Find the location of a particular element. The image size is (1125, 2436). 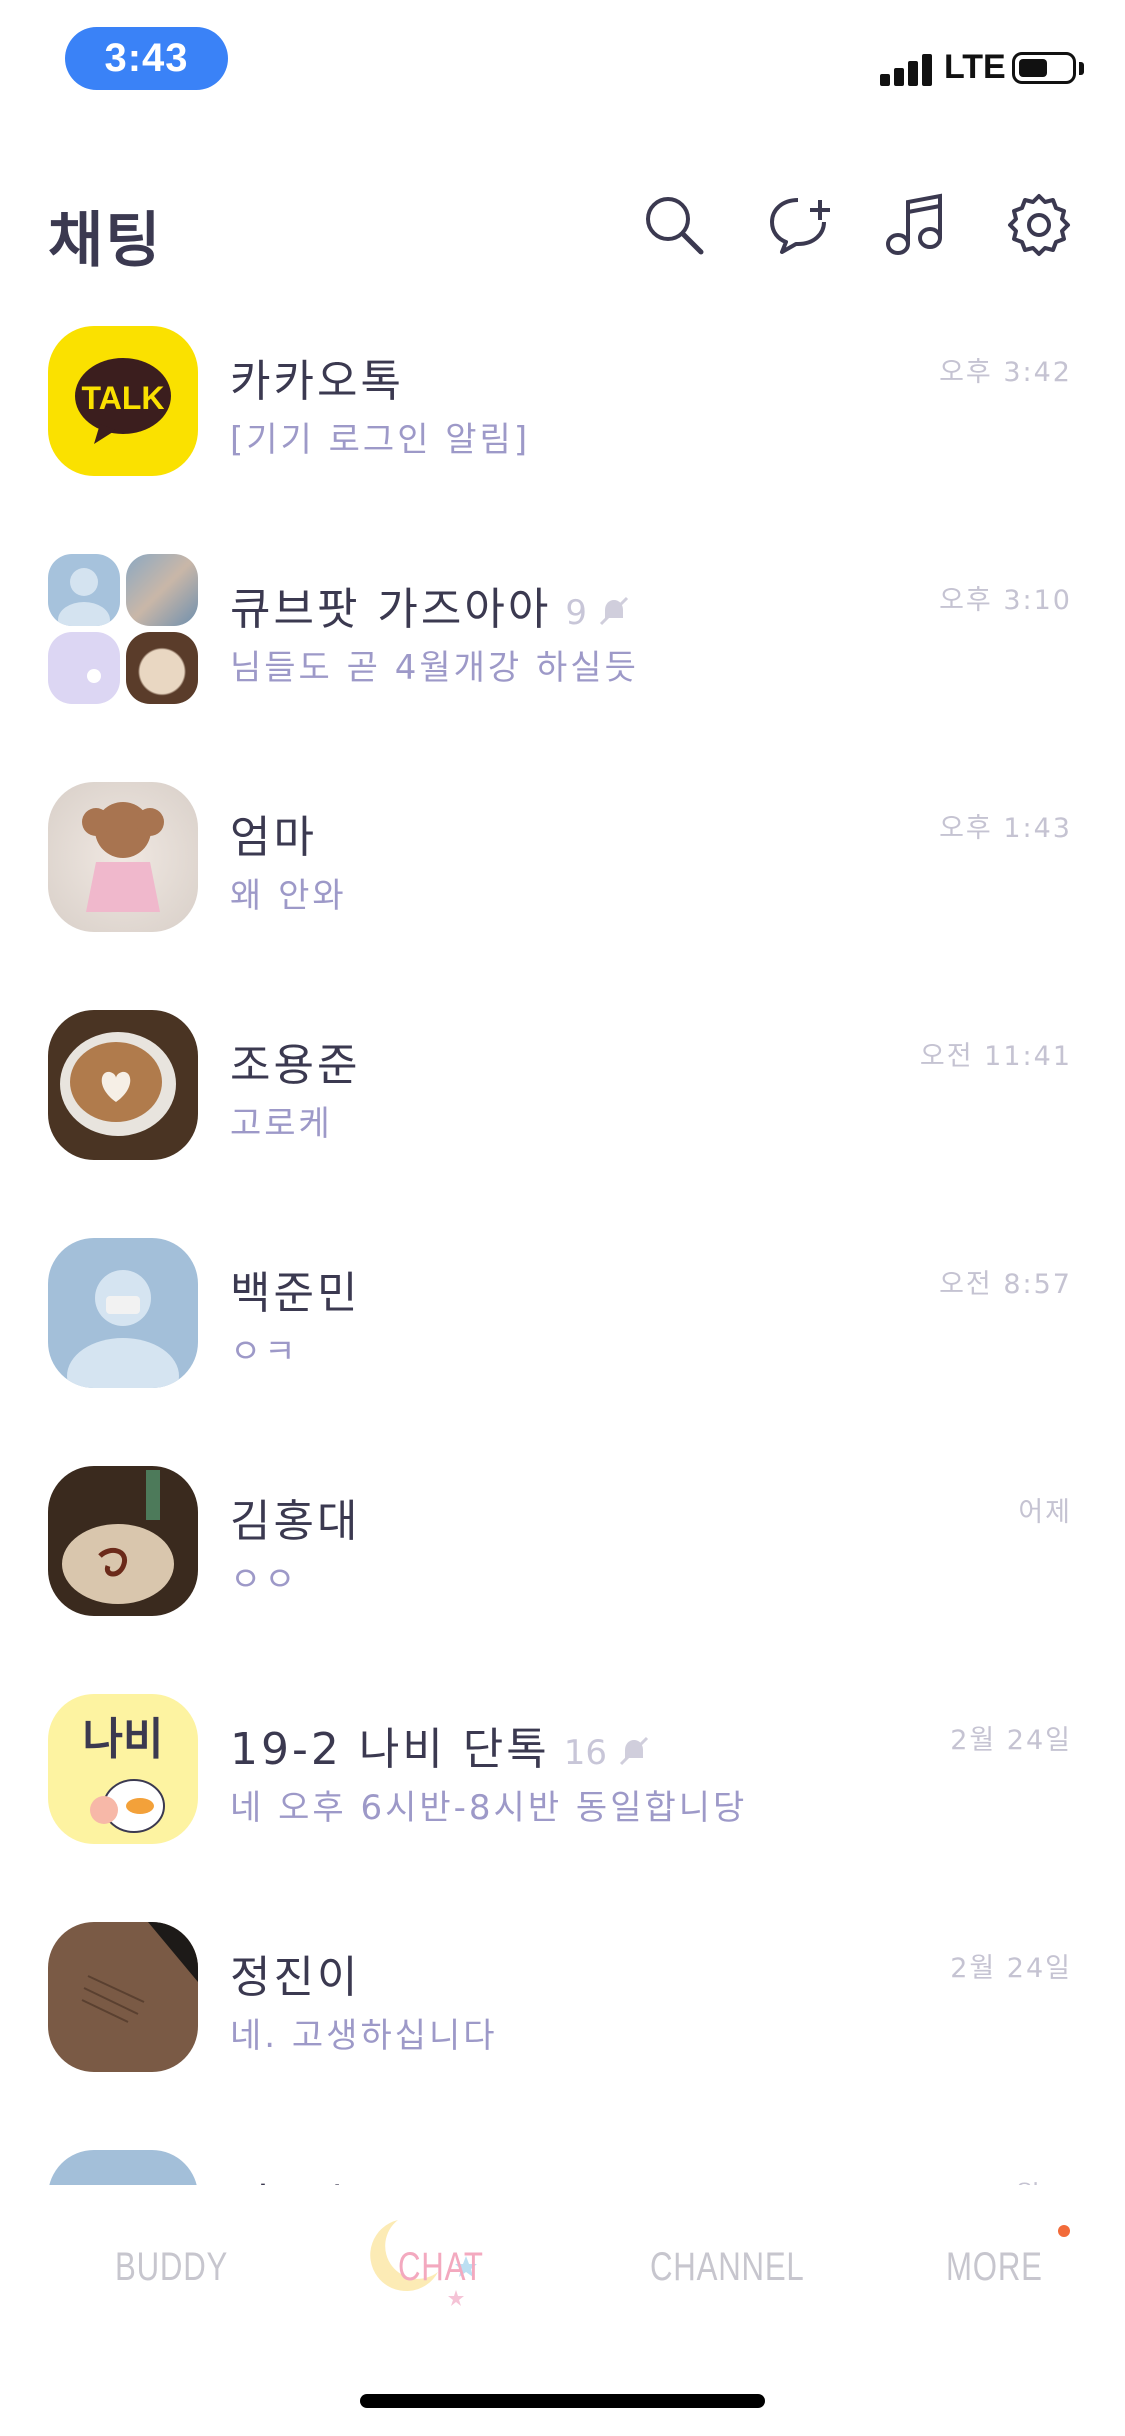

group-avatar is located at coordinates (124, 630).